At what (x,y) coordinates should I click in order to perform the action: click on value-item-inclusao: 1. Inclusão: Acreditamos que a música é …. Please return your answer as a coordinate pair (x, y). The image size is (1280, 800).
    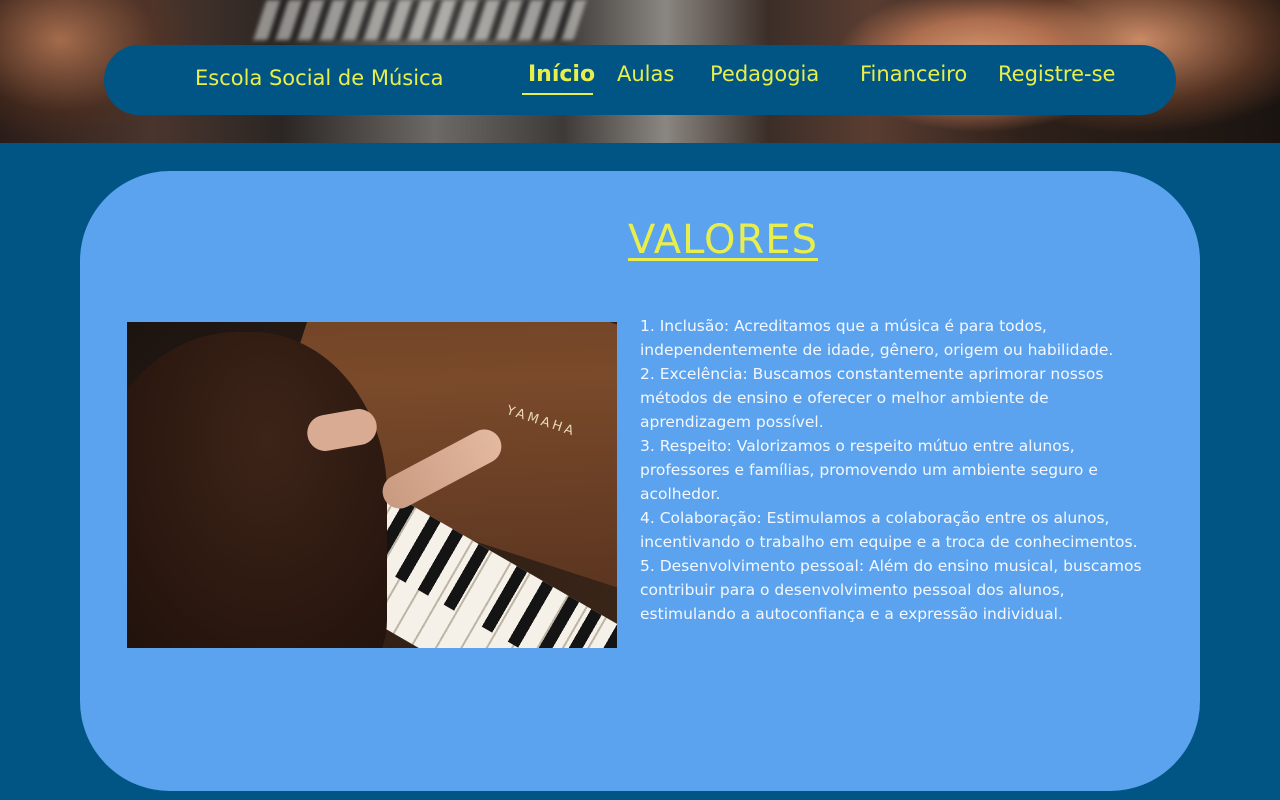
    Looking at the image, I should click on (877, 338).